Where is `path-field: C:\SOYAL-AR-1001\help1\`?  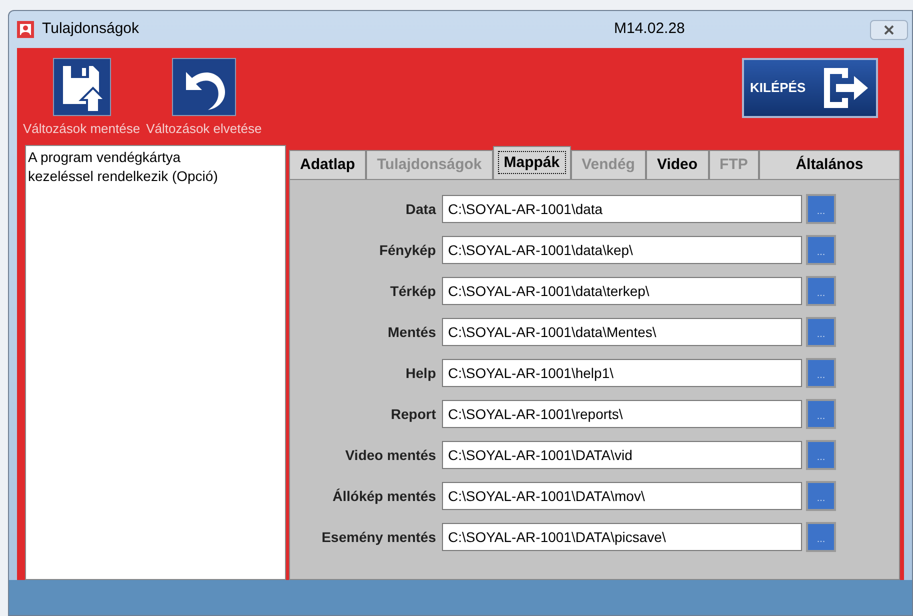
path-field: C:\SOYAL-AR-1001\help1\ is located at coordinates (622, 373).